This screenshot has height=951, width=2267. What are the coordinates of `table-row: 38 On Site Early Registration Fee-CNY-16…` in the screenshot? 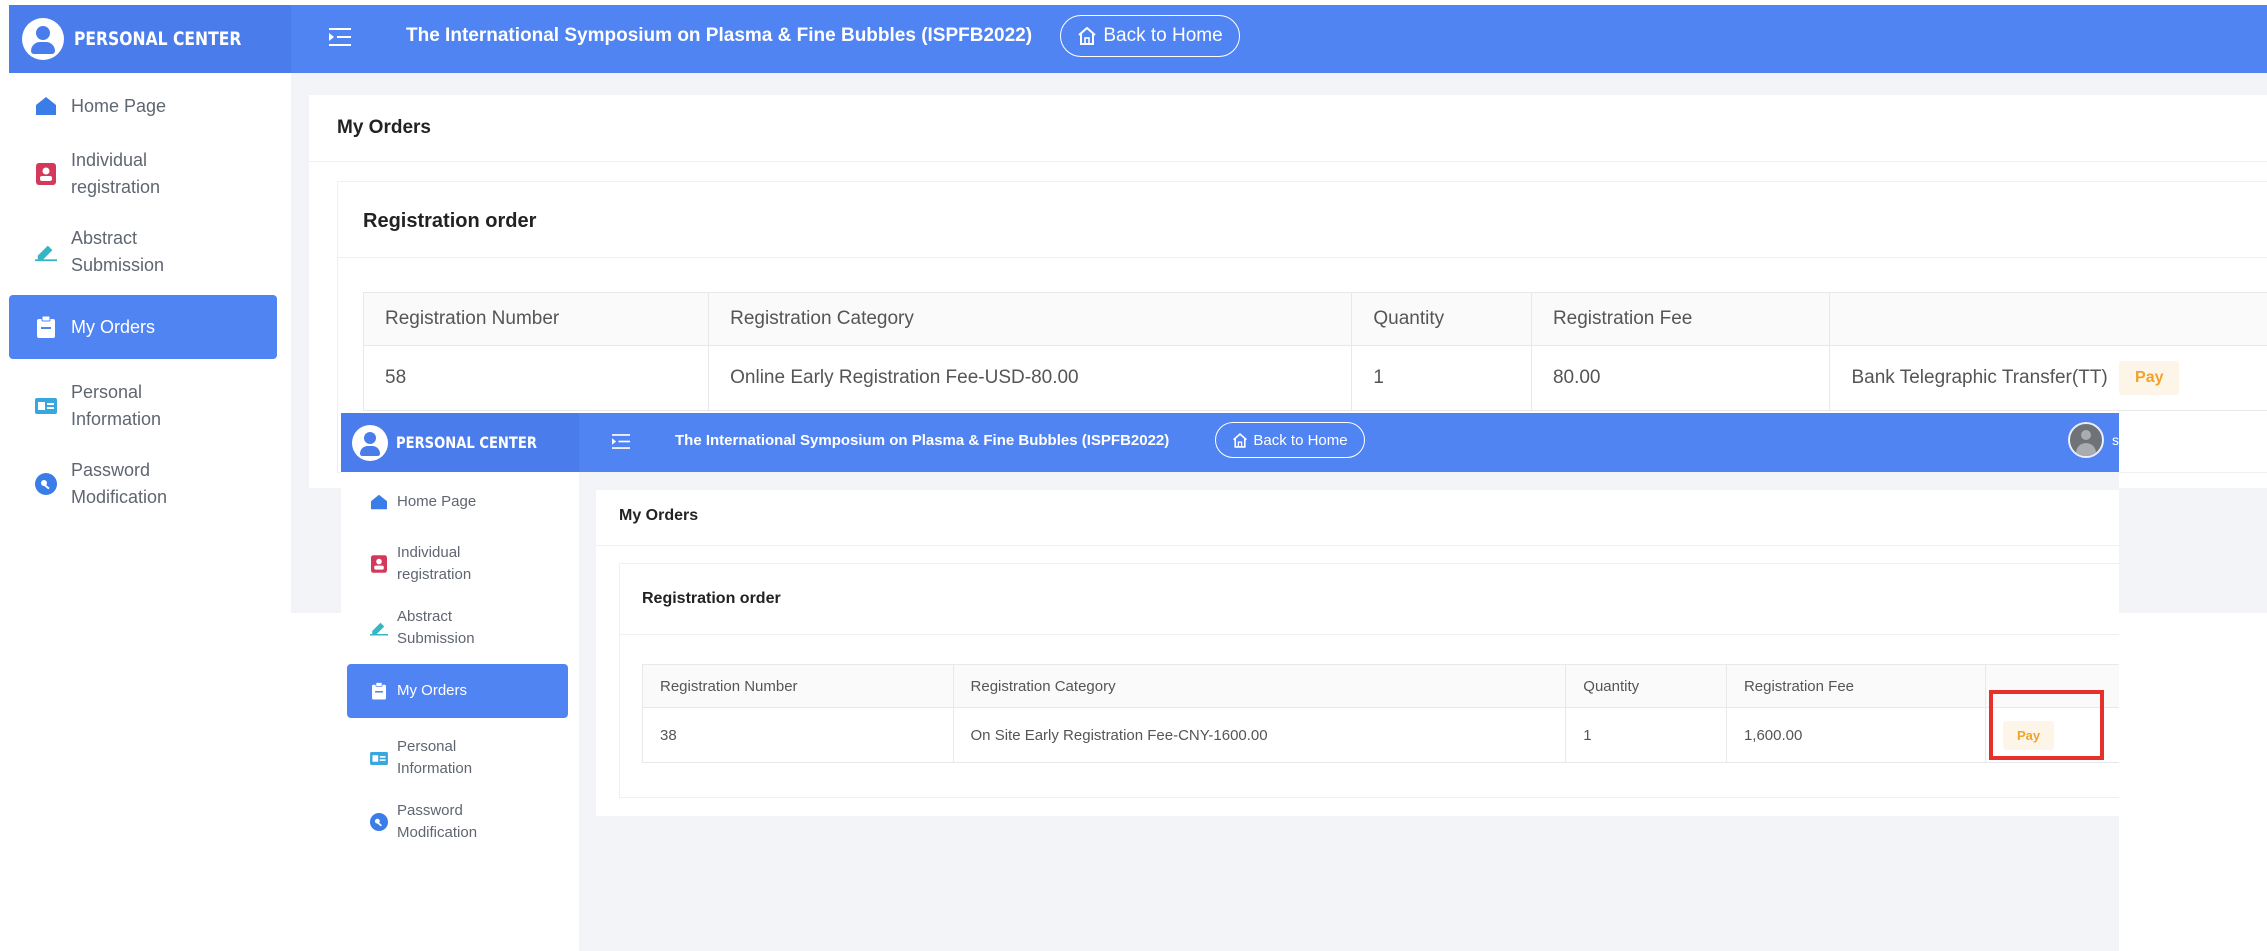 It's located at (1380, 735).